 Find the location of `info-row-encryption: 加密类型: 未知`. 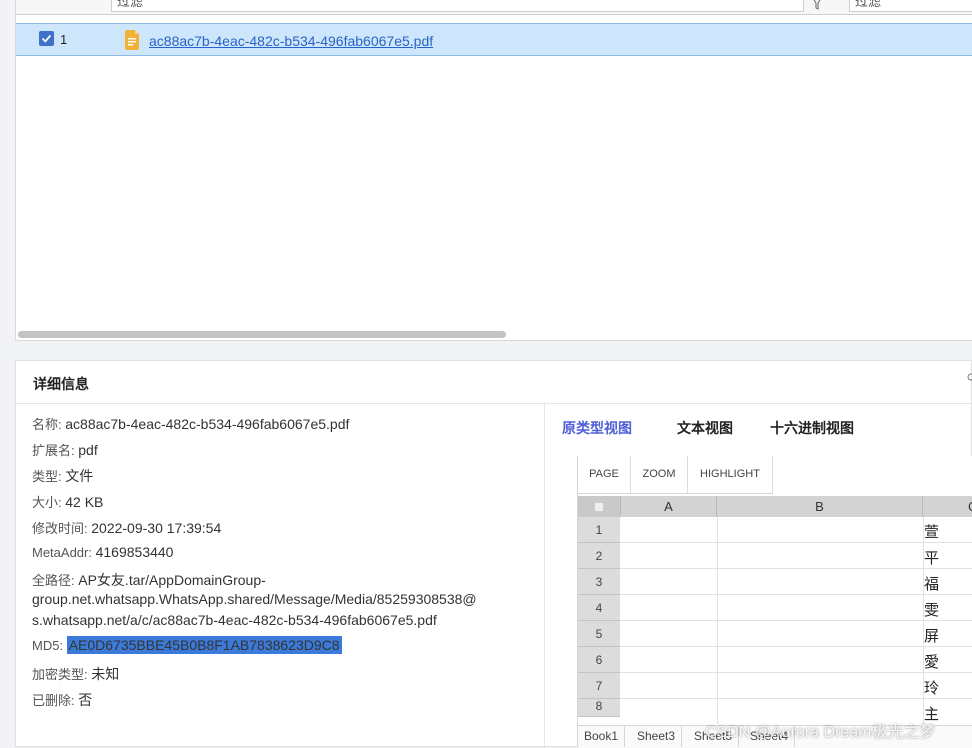

info-row-encryption: 加密类型: 未知 is located at coordinates (75, 674).